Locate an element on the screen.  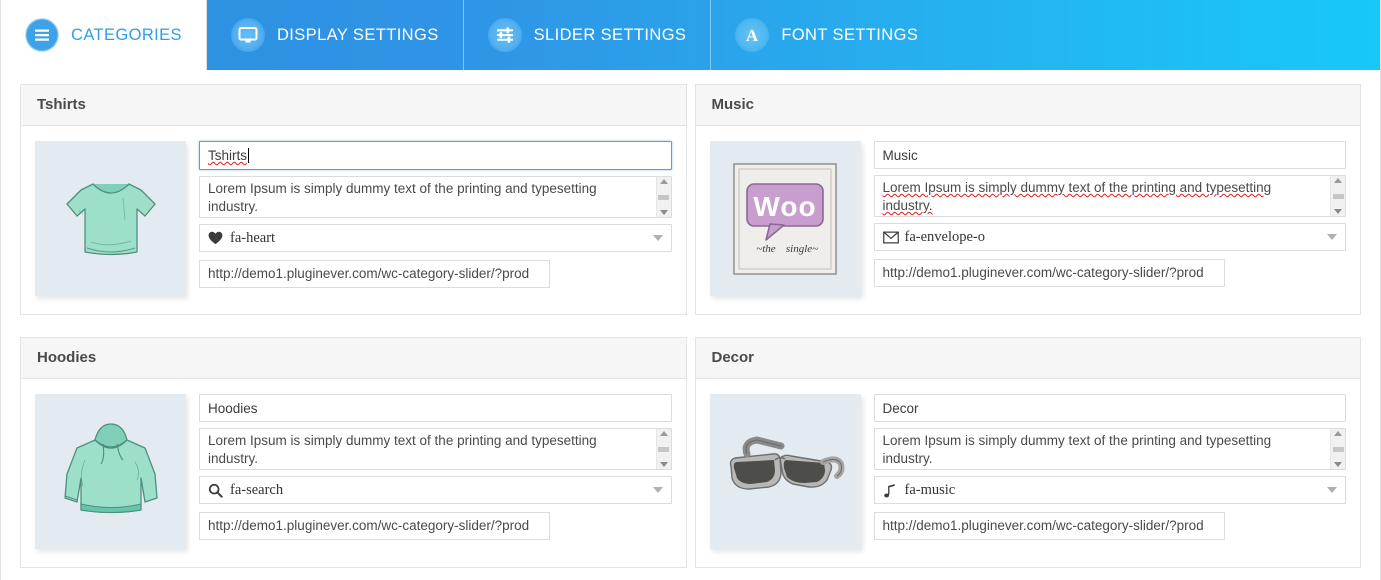
sunglasses-illustration is located at coordinates (787, 462).